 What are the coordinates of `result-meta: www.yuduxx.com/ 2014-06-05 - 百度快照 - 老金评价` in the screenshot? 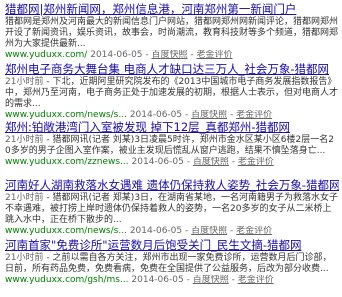 It's located at (172, 55).